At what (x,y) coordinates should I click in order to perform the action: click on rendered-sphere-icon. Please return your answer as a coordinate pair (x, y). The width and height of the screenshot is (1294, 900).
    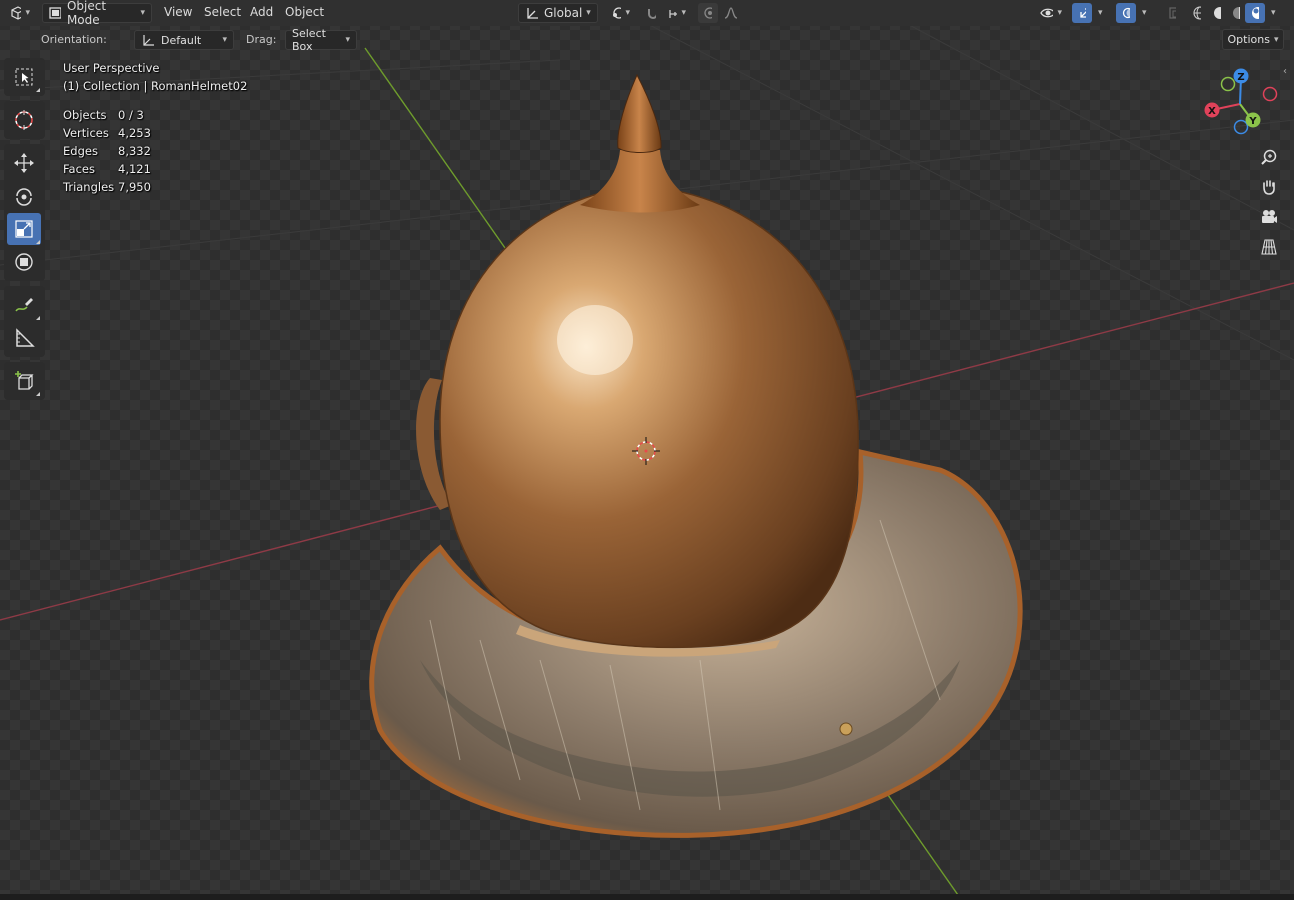
    Looking at the image, I should click on (1255, 13).